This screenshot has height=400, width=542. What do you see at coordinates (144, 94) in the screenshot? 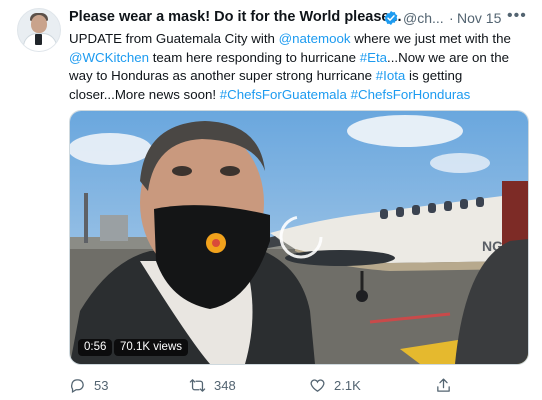
I see `text-fragment: closer...More news soon!` at bounding box center [144, 94].